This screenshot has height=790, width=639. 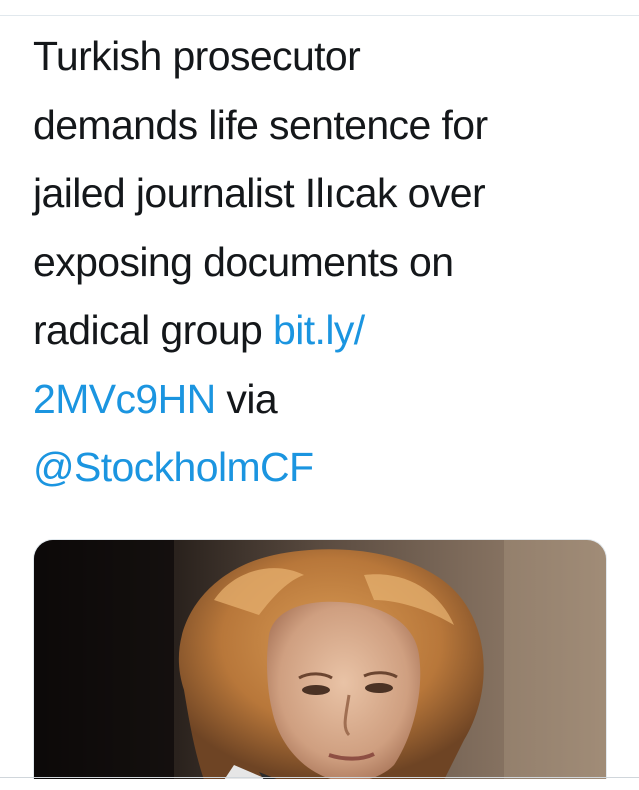 I want to click on tweet-text-line: Turkish prosecutor, so click(x=197, y=56).